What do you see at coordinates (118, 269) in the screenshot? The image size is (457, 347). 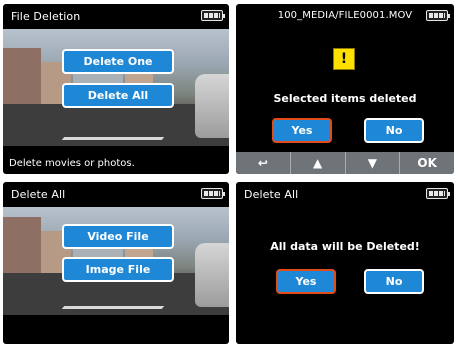 I see `image-file-button: Image File` at bounding box center [118, 269].